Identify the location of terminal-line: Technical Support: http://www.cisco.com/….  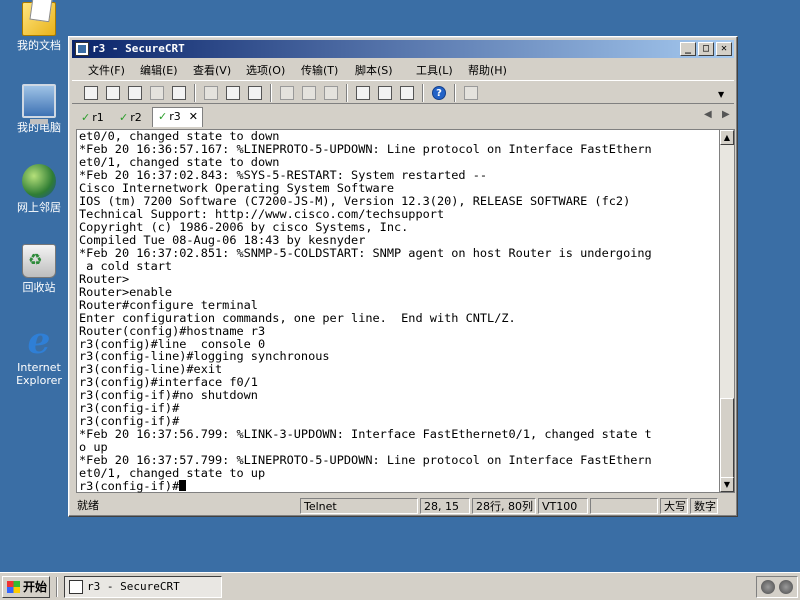
(262, 213).